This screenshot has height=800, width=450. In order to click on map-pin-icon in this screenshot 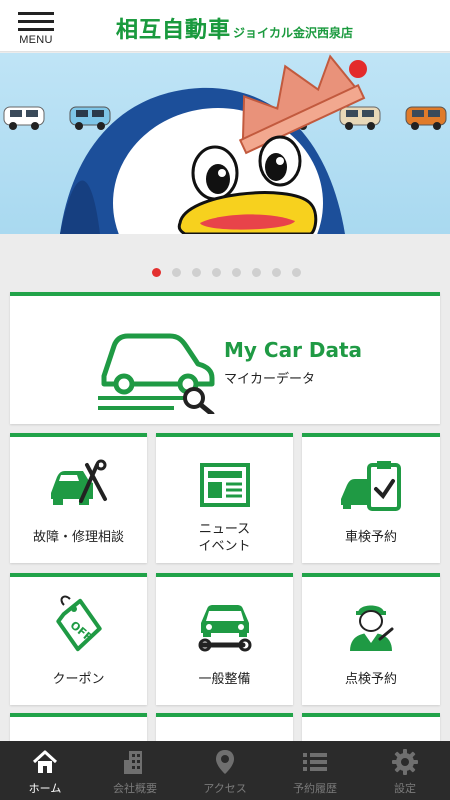, I will do `click(225, 762)`.